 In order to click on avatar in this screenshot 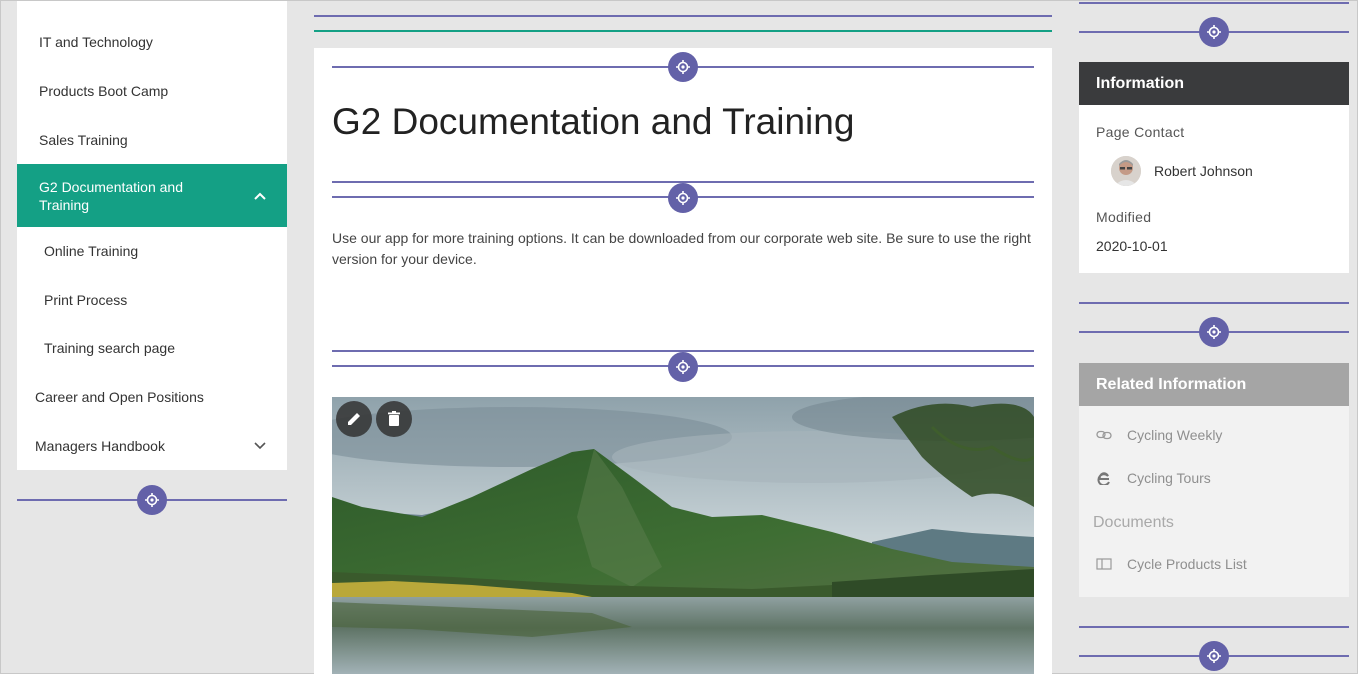, I will do `click(1126, 171)`.